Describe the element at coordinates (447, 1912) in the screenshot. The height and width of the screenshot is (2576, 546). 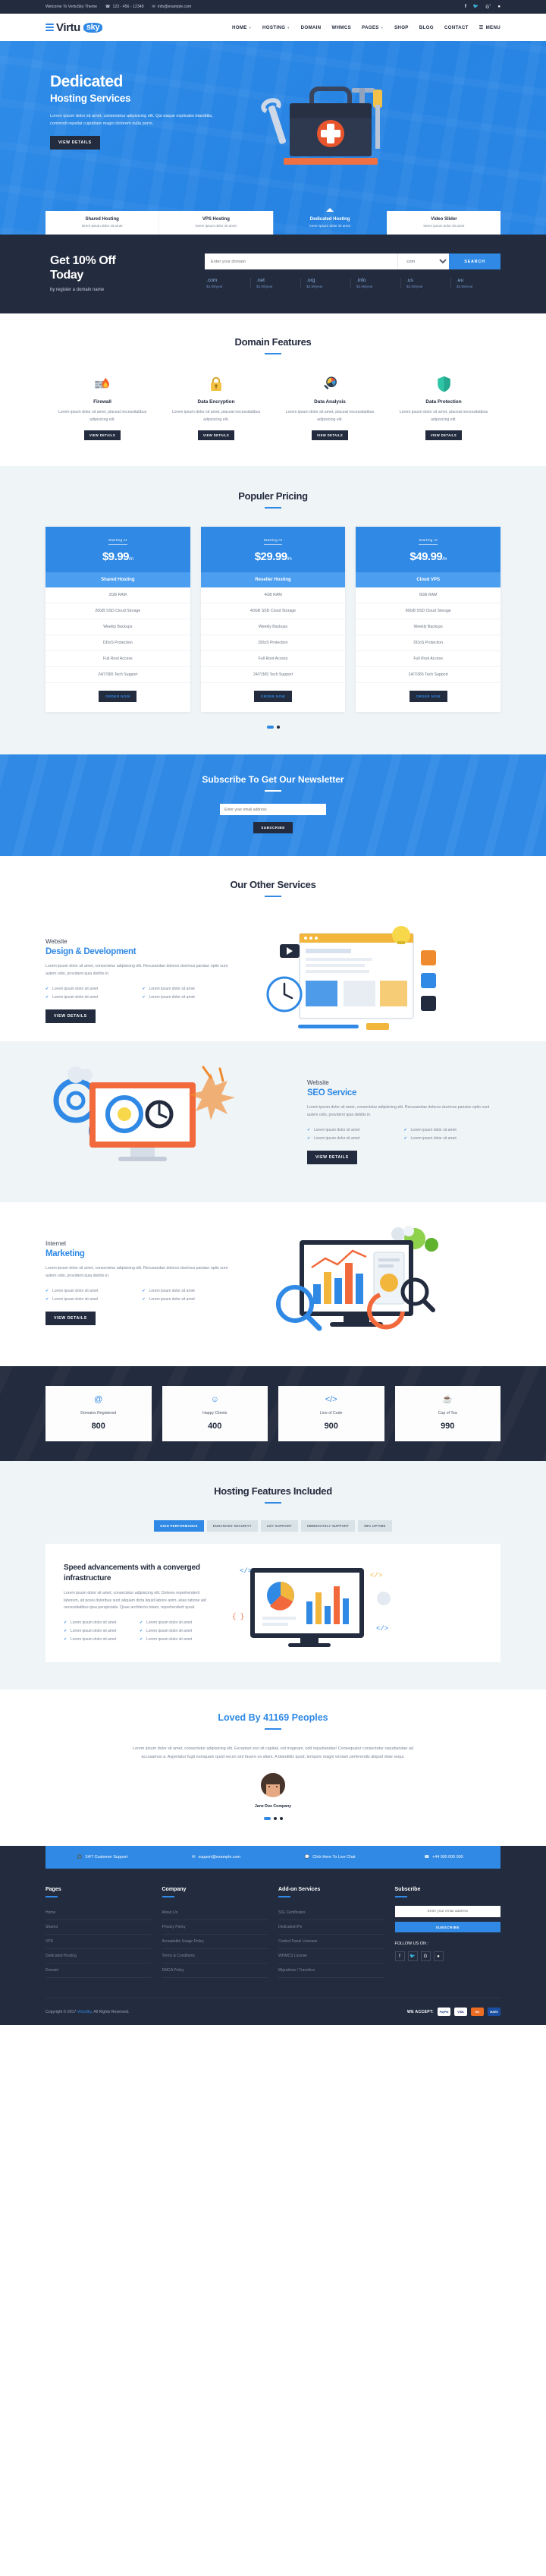
I see `footer-email-input` at that location.